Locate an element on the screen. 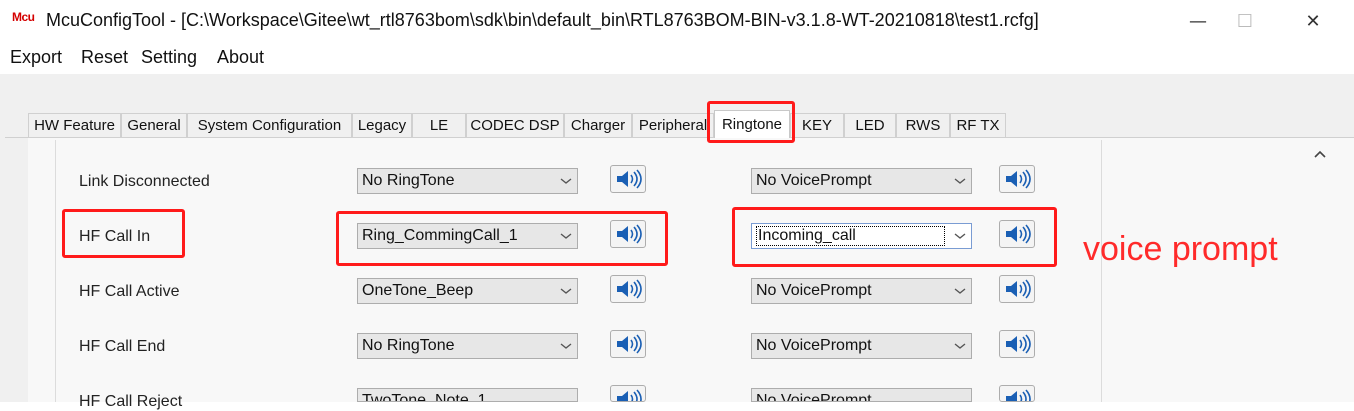 The image size is (1354, 411). row-label: HF Call Active is located at coordinates (129, 291).